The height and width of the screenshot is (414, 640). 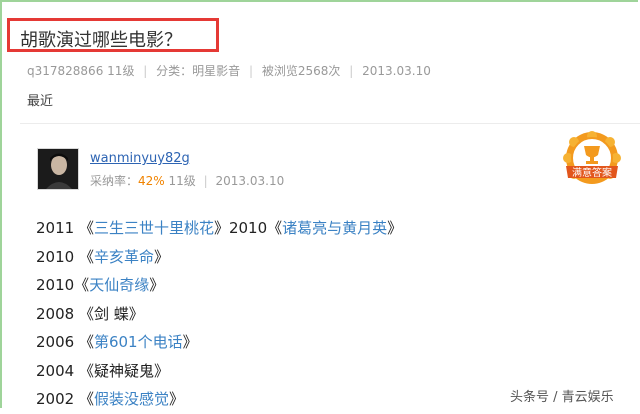 What do you see at coordinates (121, 71) in the screenshot?
I see `asker-level: 11级` at bounding box center [121, 71].